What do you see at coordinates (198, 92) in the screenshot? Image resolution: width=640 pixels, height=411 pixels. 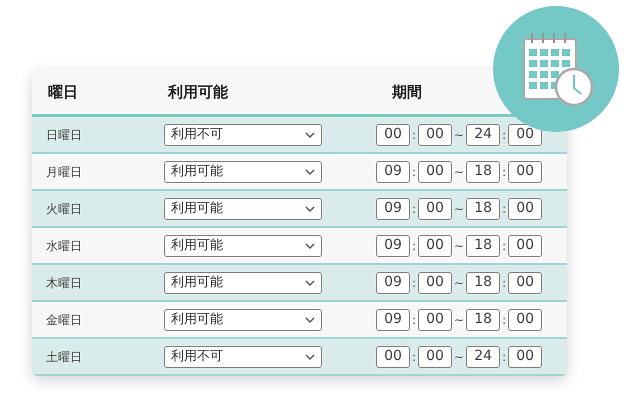 I see `column-header: 利用可能` at bounding box center [198, 92].